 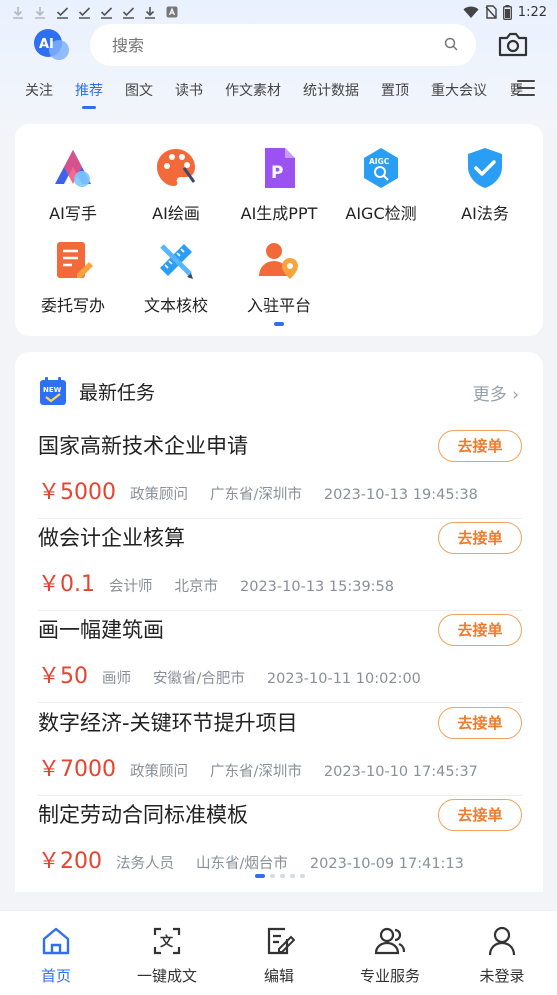 What do you see at coordinates (256, 495) in the screenshot?
I see `task-location: 广东省/深圳市` at bounding box center [256, 495].